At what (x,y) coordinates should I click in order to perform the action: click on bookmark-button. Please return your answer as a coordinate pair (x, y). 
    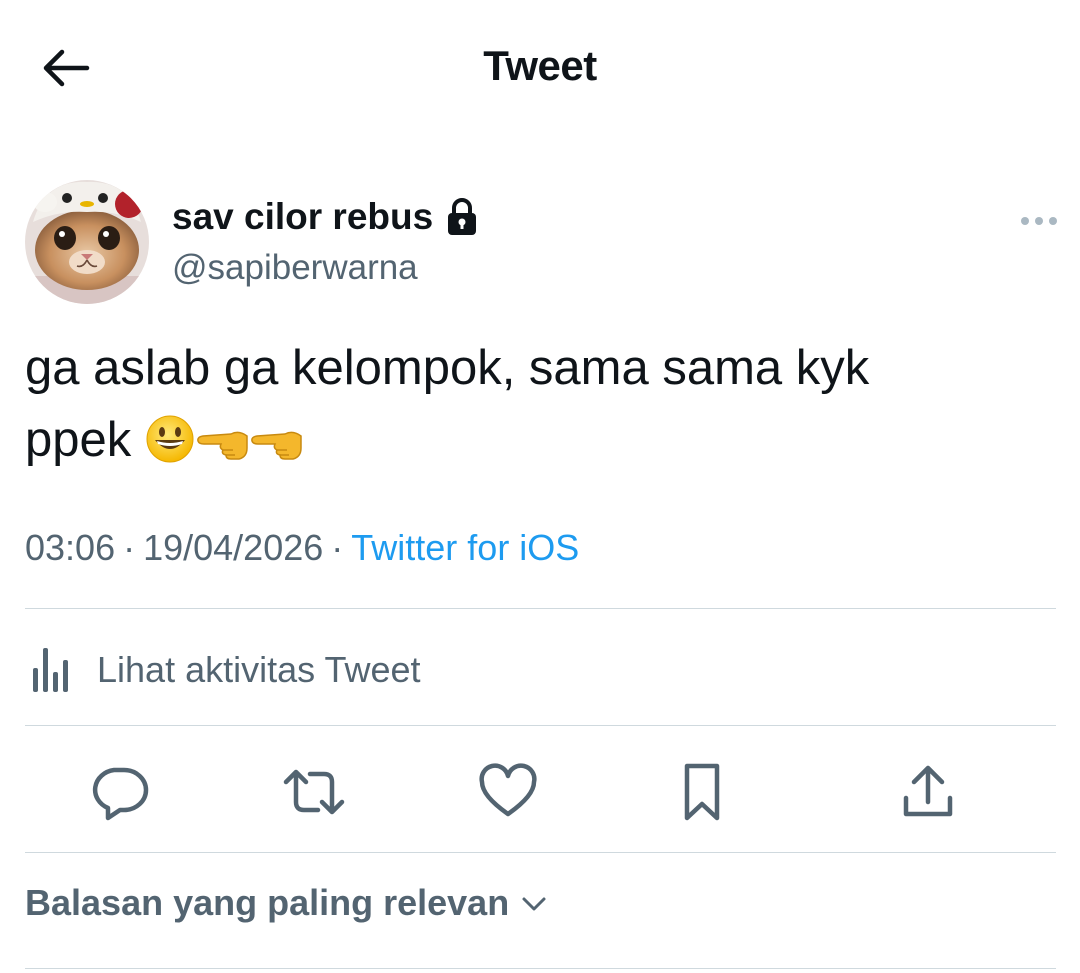
    Looking at the image, I should click on (702, 792).